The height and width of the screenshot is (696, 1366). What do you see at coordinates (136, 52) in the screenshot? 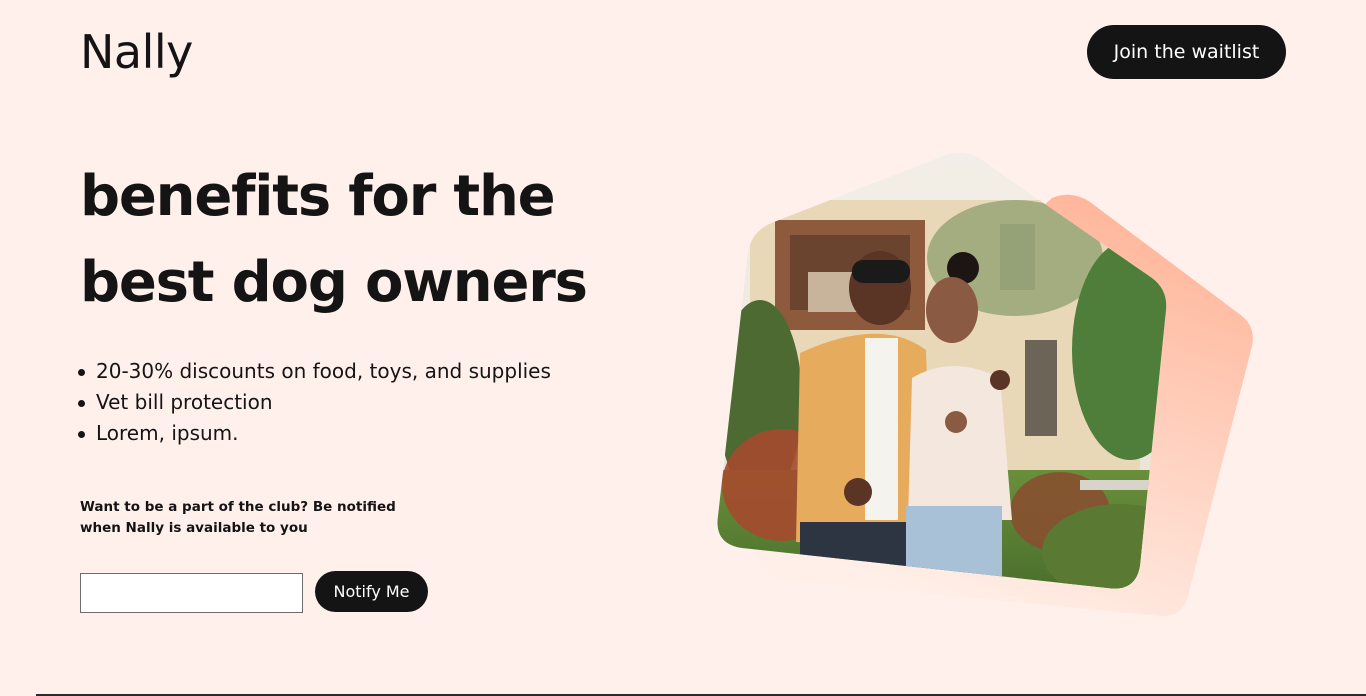
I see `brand-logo: Nally` at bounding box center [136, 52].